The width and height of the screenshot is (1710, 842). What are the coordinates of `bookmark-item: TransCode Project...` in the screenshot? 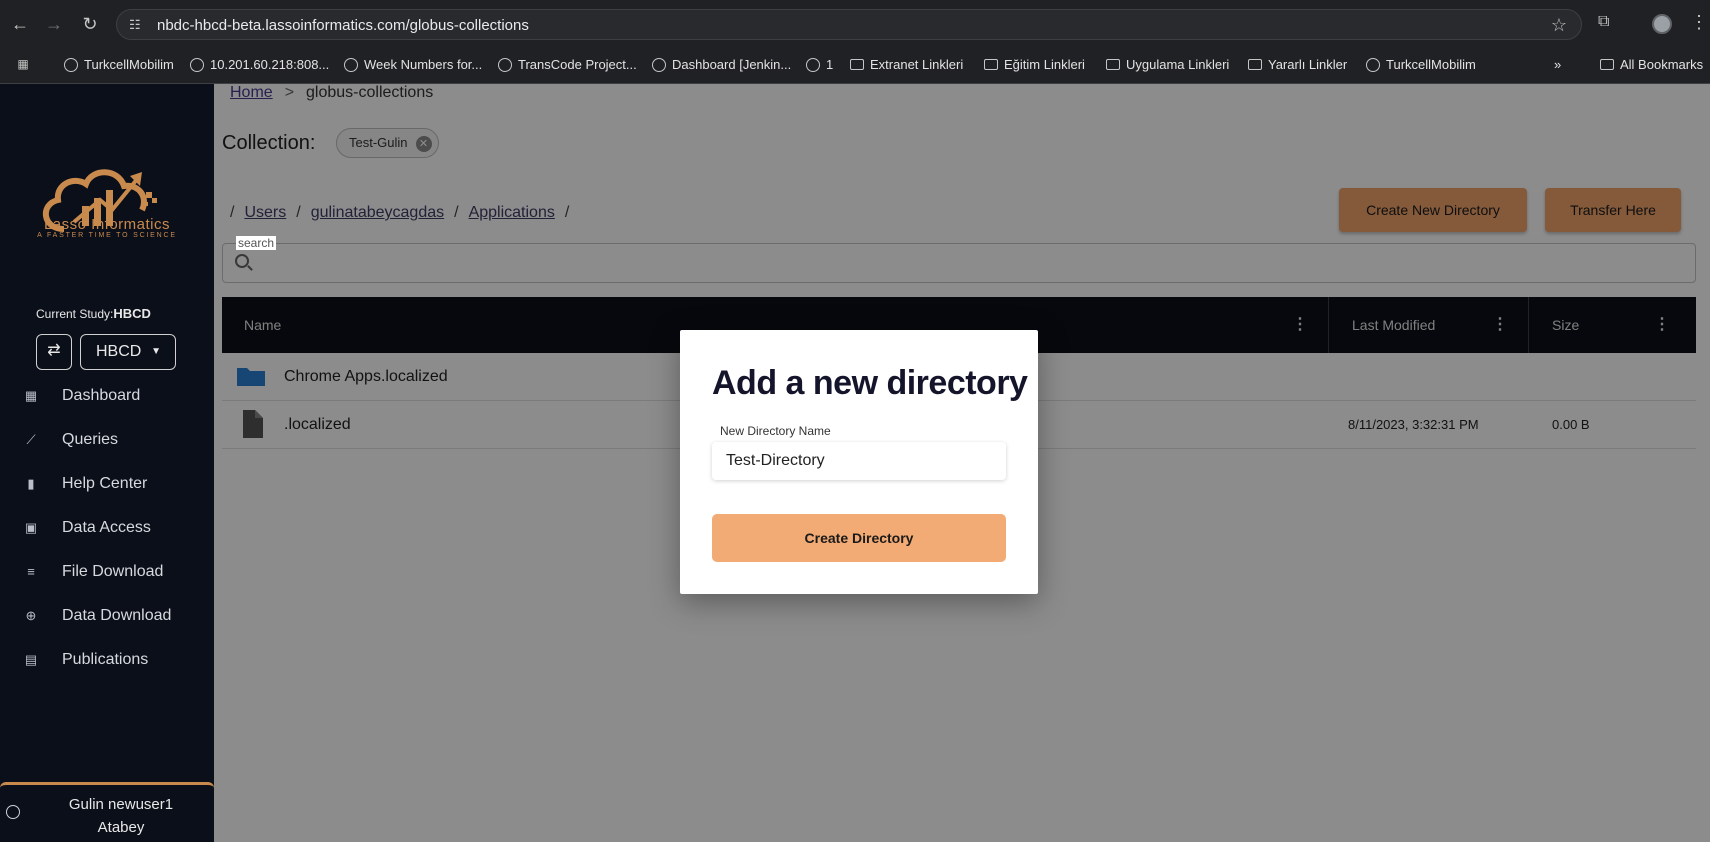 It's located at (567, 64).